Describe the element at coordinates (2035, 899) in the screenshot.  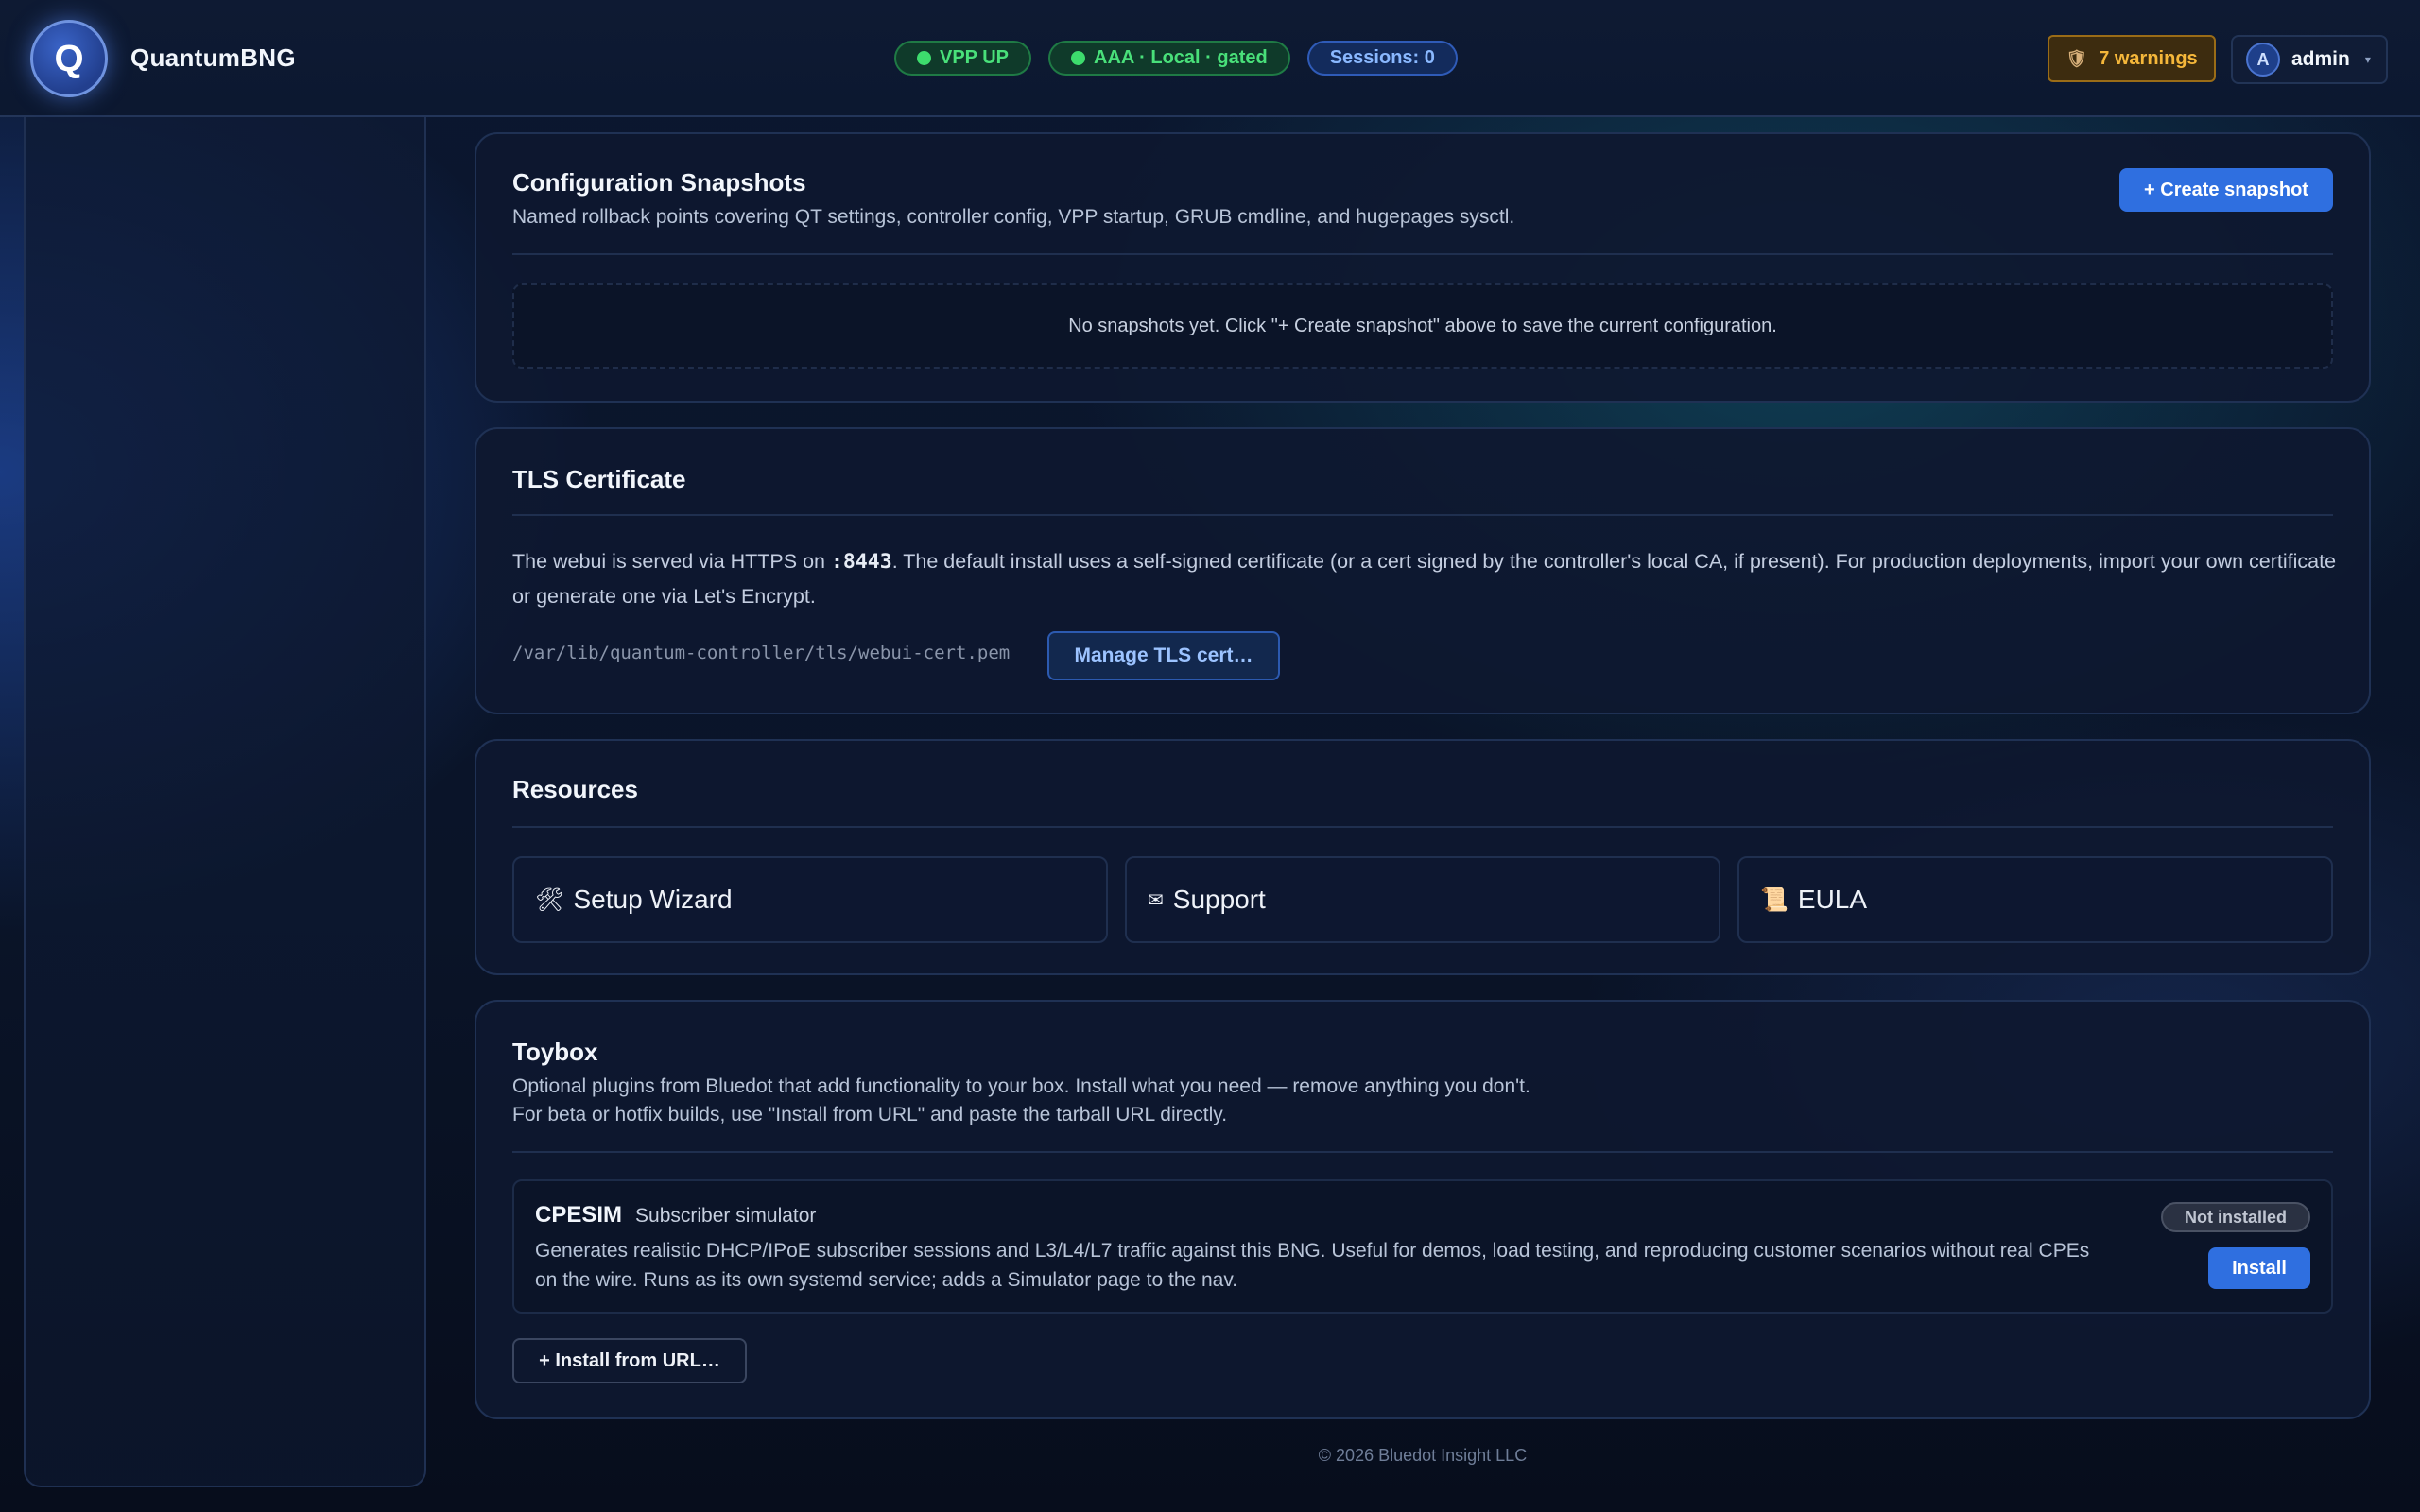
I see `eula-link: 📜 EULA` at that location.